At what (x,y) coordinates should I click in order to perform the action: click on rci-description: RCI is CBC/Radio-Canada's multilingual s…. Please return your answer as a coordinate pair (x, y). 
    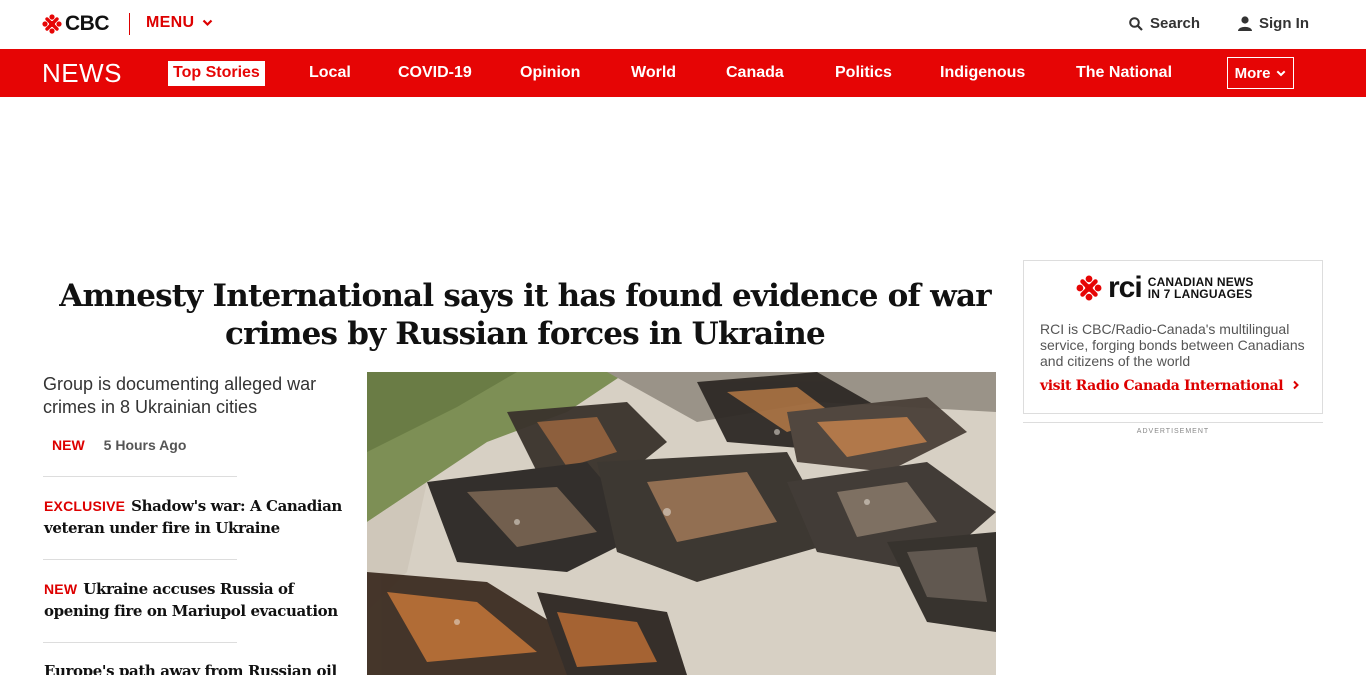
    Looking at the image, I should click on (1172, 345).